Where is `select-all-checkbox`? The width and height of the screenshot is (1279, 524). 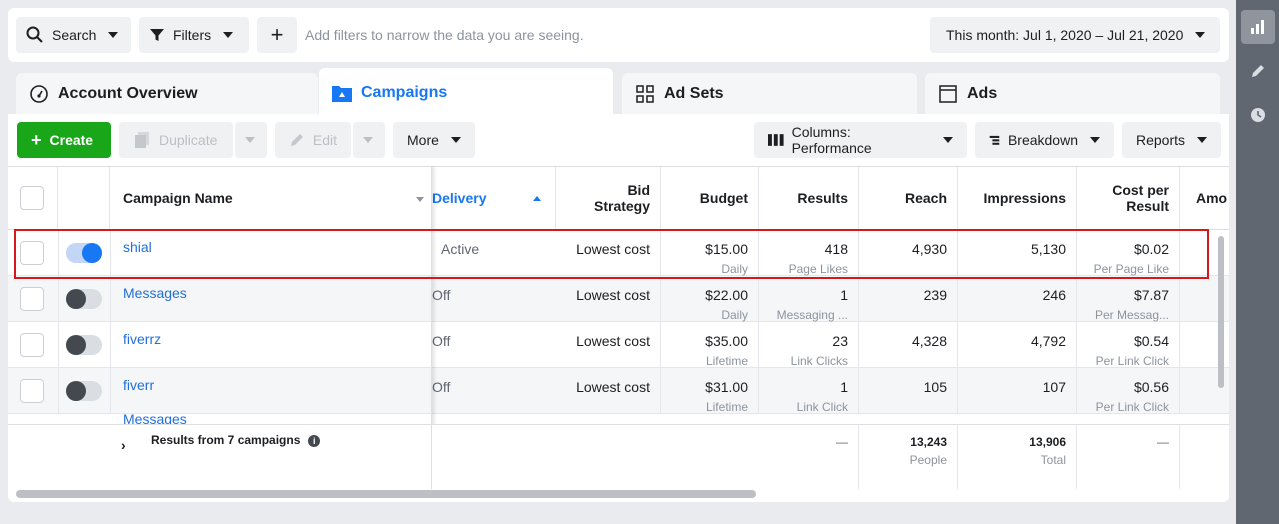
select-all-checkbox is located at coordinates (32, 198).